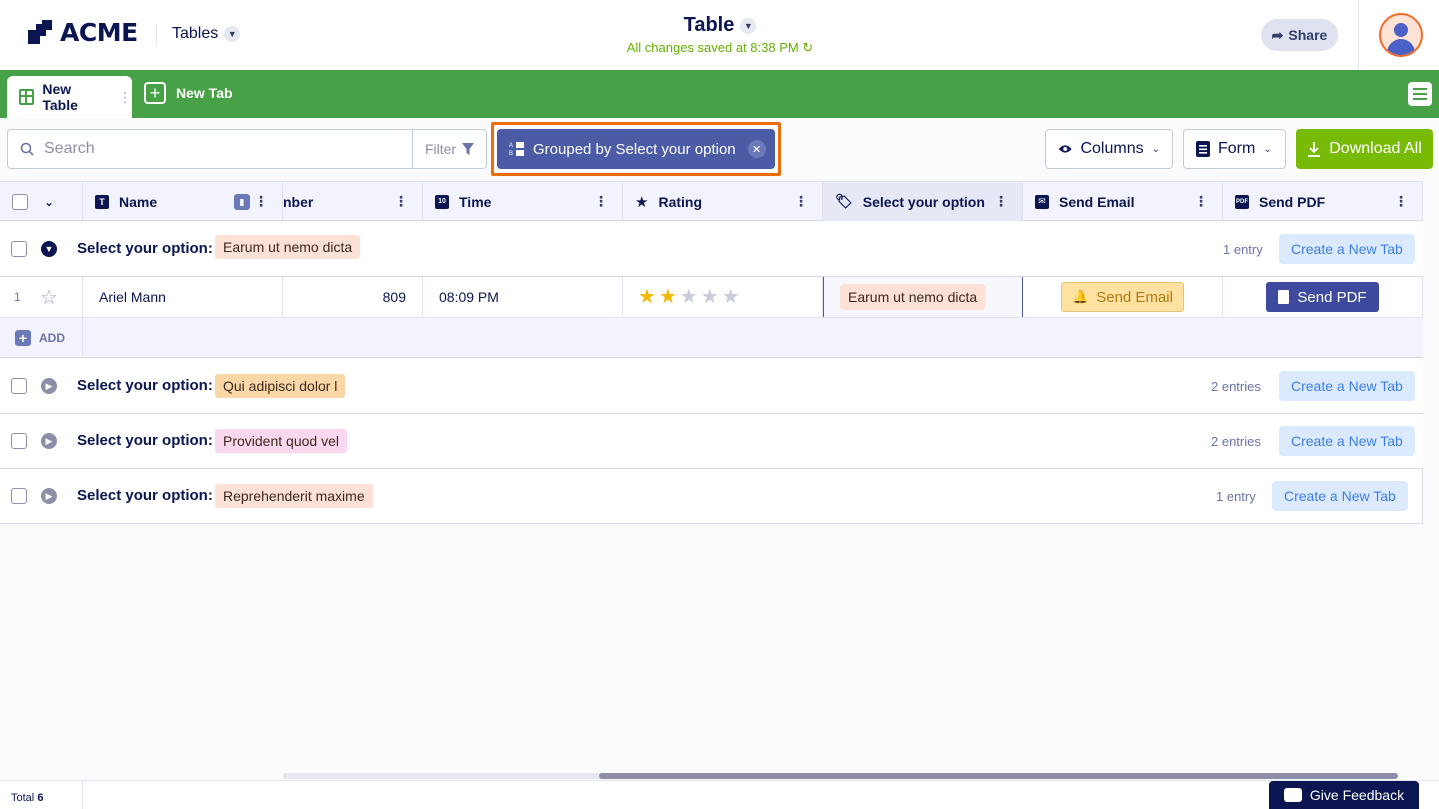 The image size is (1439, 809). I want to click on column-header-send-email: ✉ Send Email ⋮, so click(1123, 201).